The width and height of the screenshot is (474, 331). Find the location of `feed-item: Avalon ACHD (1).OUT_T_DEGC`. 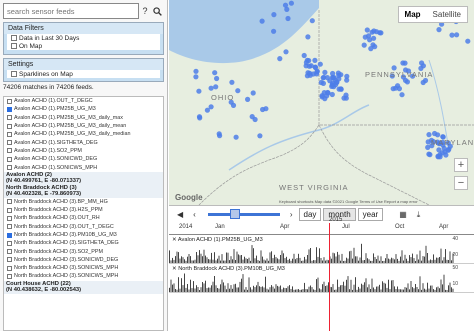

feed-item: Avalon ACHD (1).OUT_T_DEGC is located at coordinates (83, 101).